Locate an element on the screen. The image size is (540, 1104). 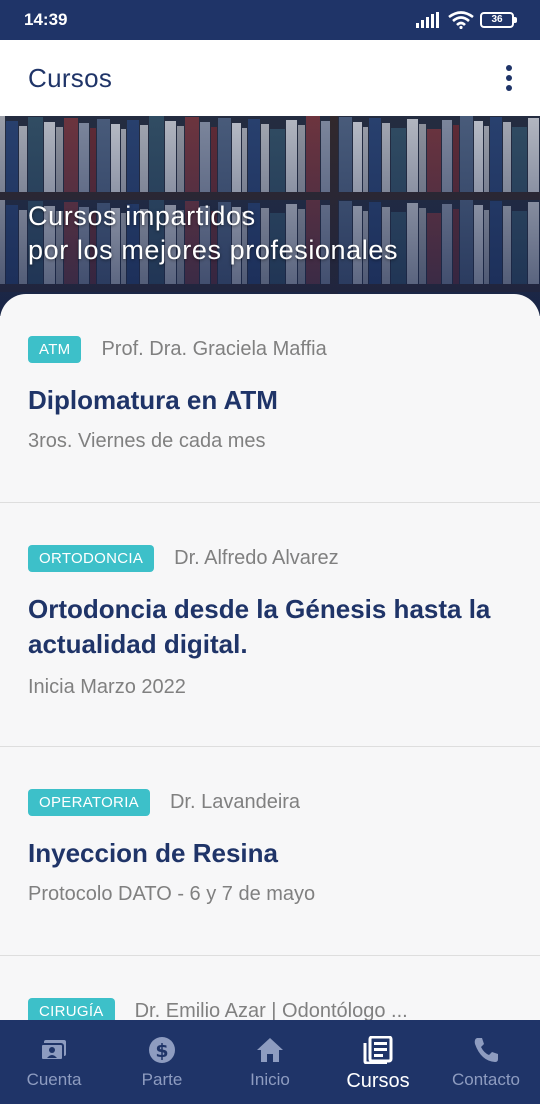
dollar-circle-icon: $ is located at coordinates (162, 1050).